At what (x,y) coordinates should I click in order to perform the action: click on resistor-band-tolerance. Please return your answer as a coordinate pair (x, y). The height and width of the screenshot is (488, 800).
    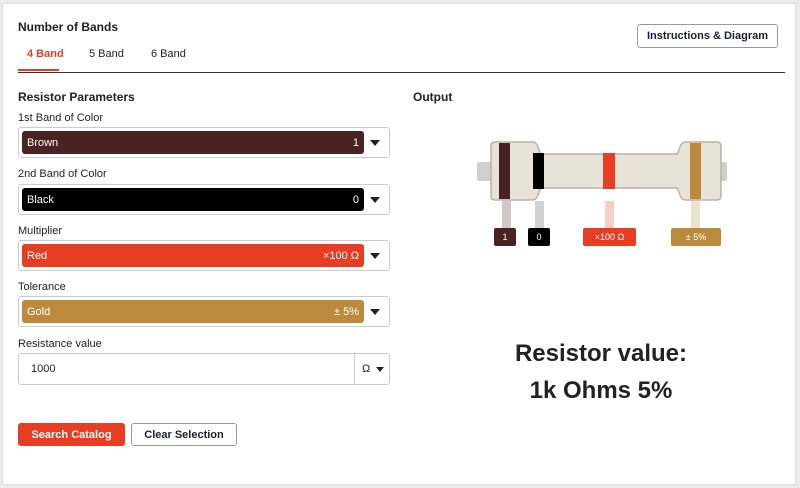
    Looking at the image, I should click on (695, 171).